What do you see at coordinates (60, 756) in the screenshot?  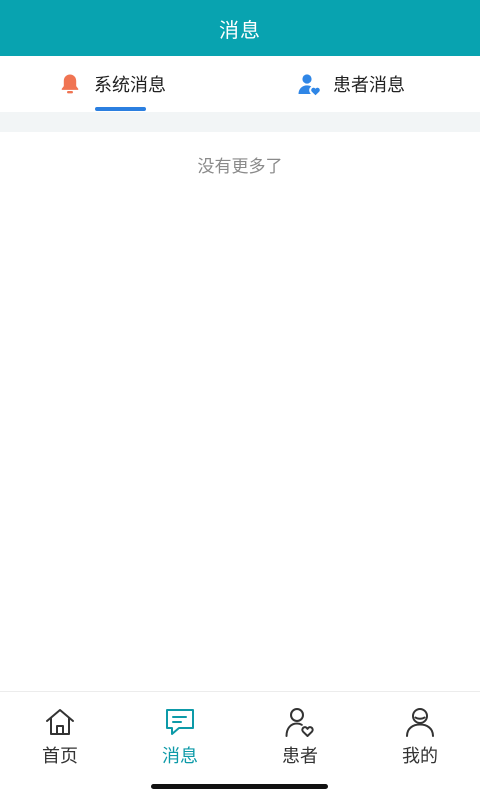 I see `nav-home-label: 首页` at bounding box center [60, 756].